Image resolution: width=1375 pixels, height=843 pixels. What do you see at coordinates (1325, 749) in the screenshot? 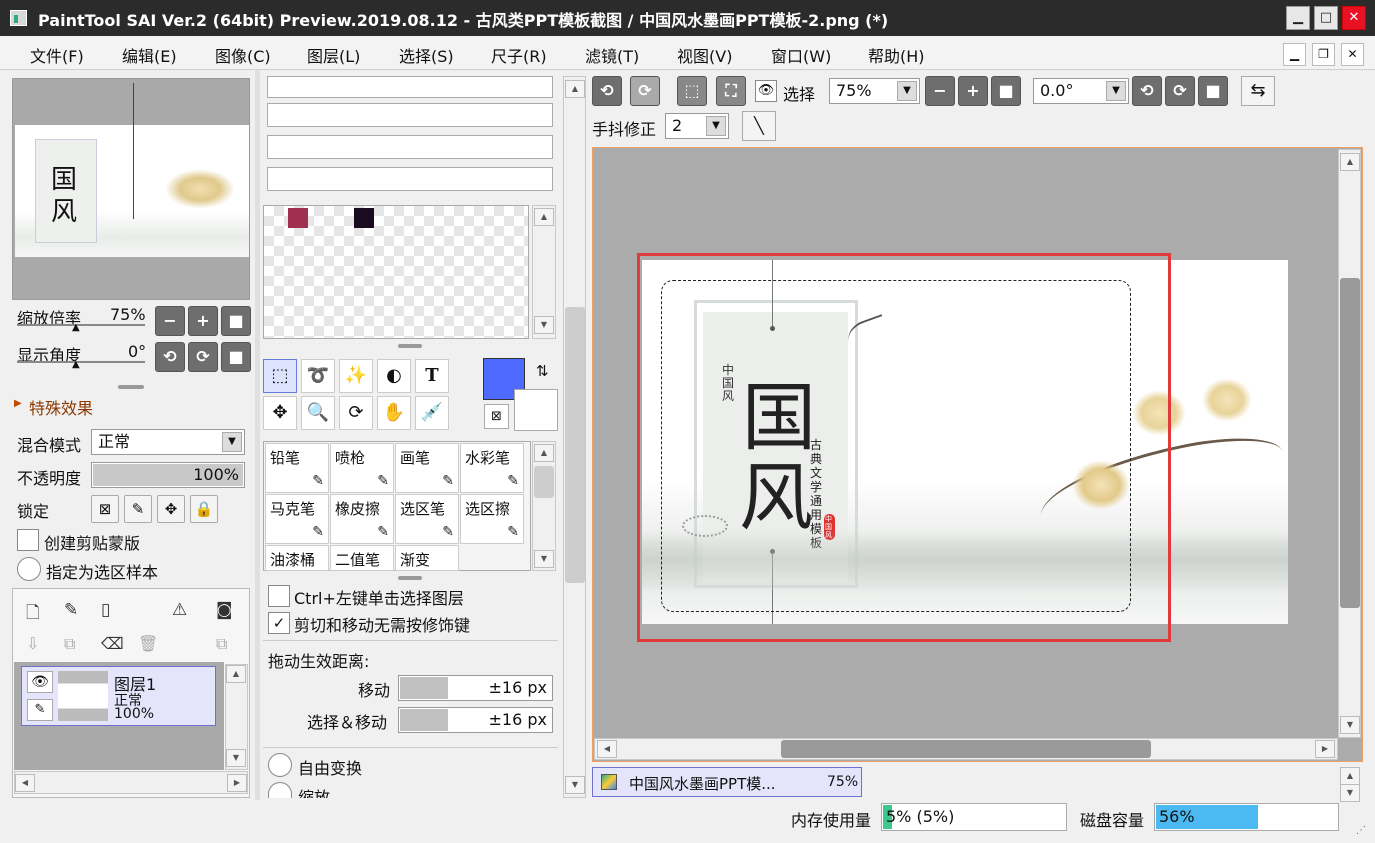
I see `scroll-right-button: ▶` at bounding box center [1325, 749].